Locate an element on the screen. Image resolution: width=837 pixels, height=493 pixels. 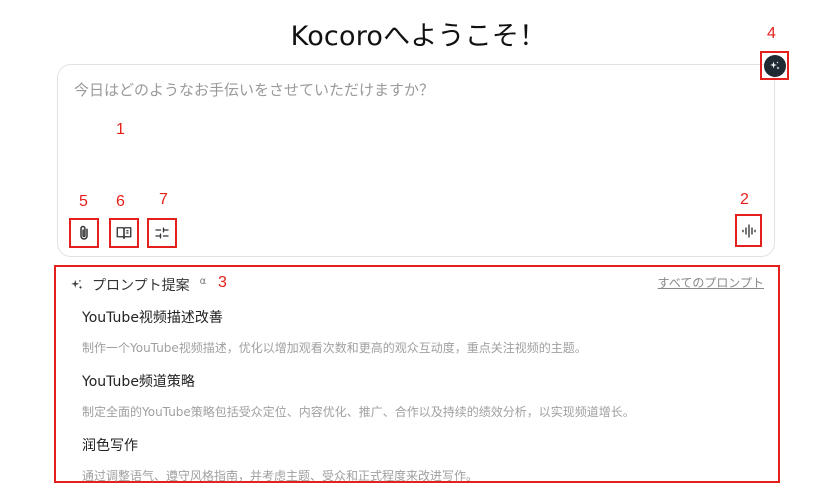
magic-button is located at coordinates (774, 65).